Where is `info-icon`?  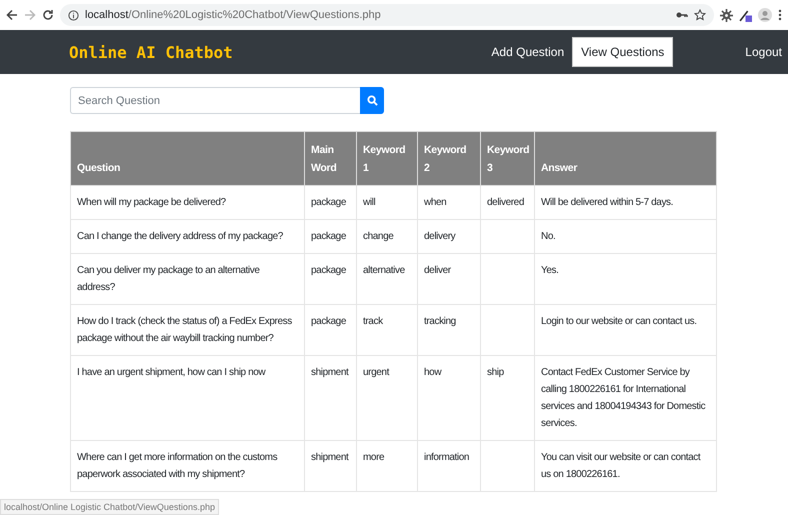 info-icon is located at coordinates (73, 15).